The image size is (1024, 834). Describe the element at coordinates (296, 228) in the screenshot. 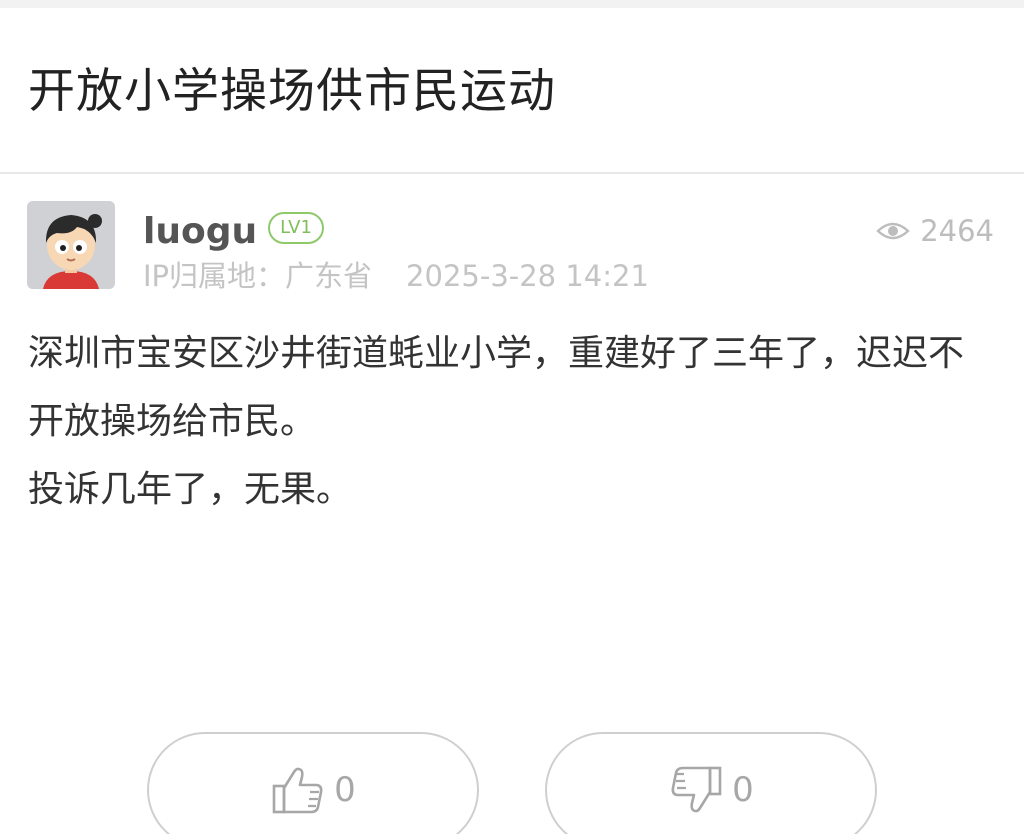

I see `level-badge: LV1` at that location.